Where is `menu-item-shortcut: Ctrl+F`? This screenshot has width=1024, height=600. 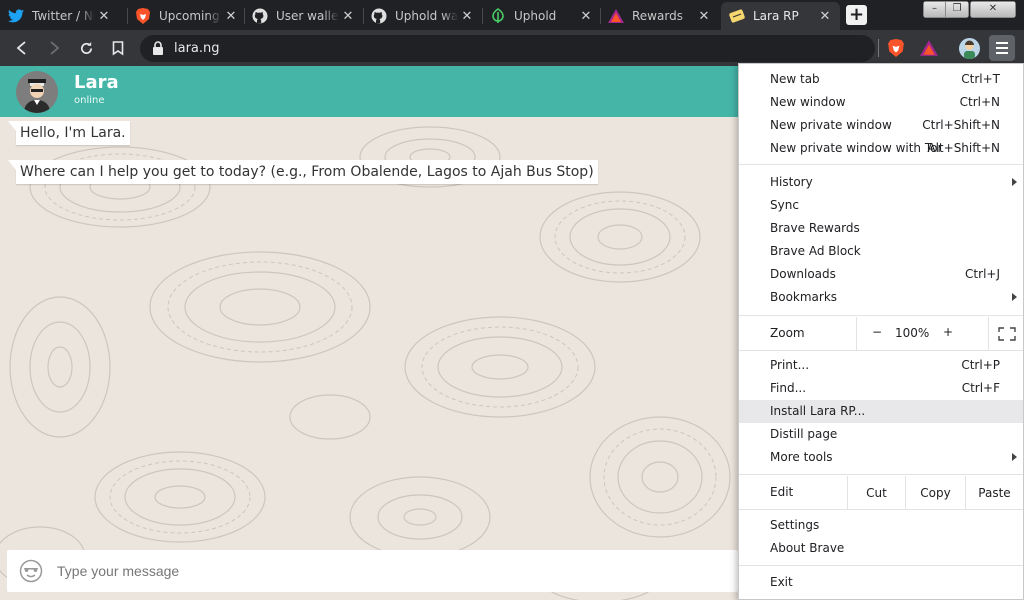 menu-item-shortcut: Ctrl+F is located at coordinates (980, 388).